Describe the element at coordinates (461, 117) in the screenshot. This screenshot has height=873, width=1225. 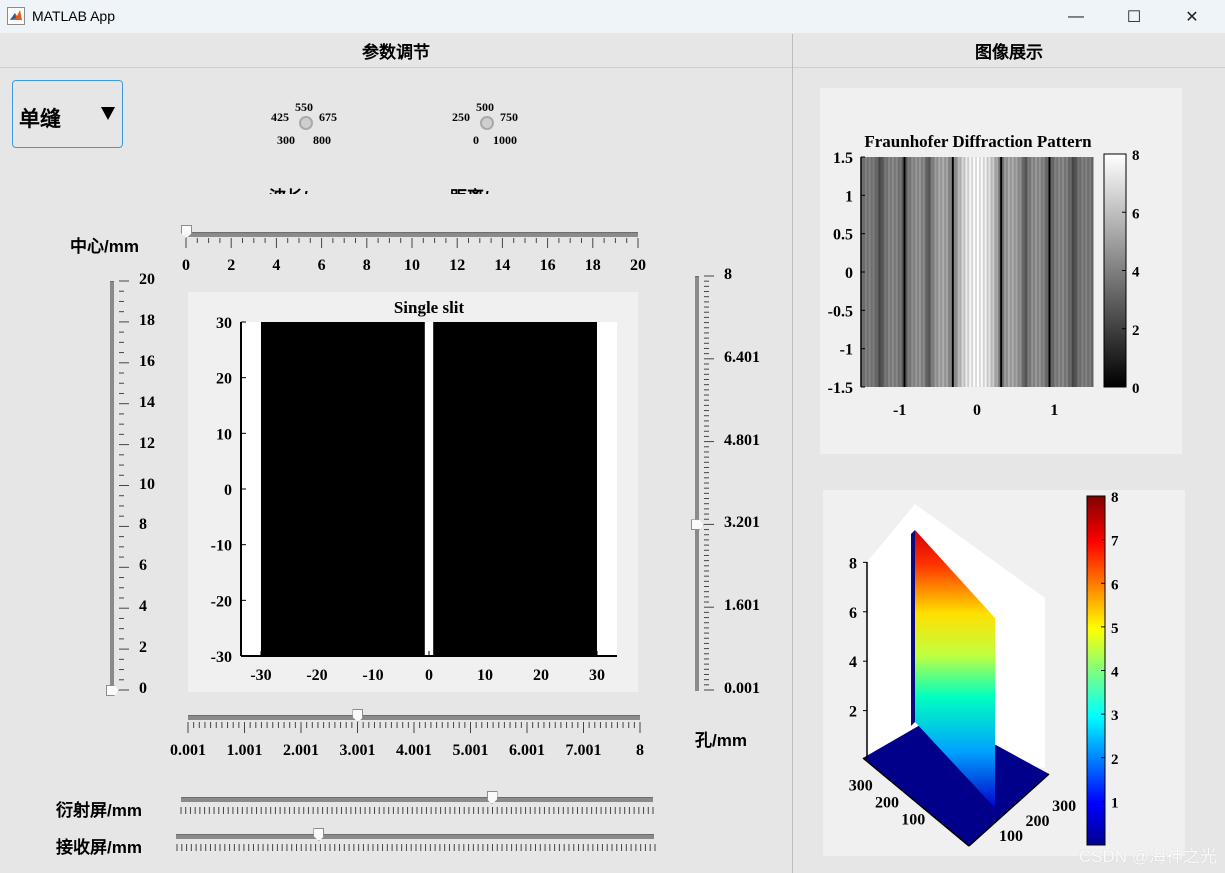
I see `knob-tick: 250` at that location.